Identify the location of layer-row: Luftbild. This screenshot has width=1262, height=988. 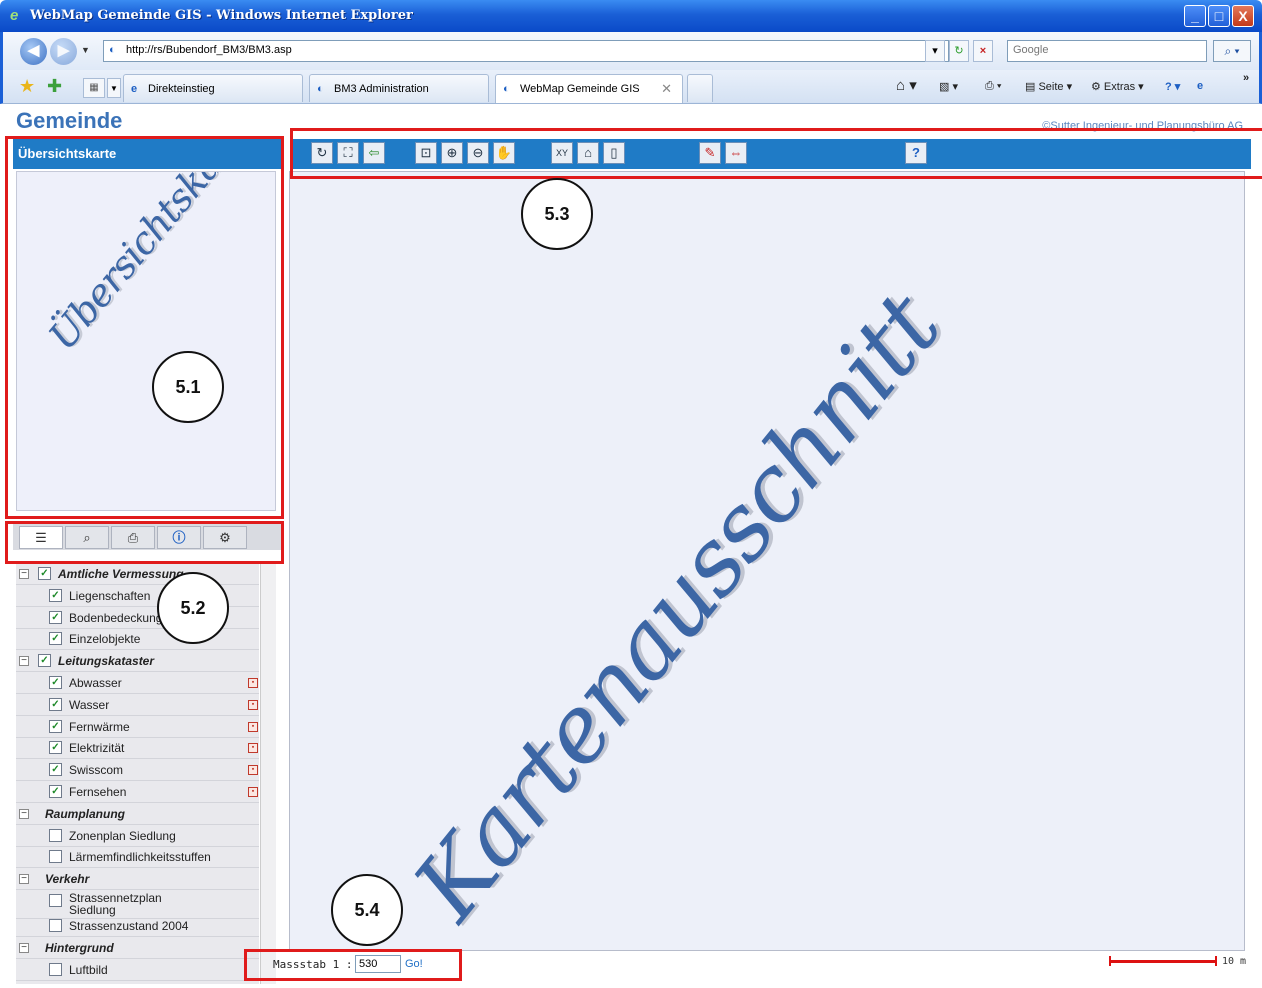
(137, 970).